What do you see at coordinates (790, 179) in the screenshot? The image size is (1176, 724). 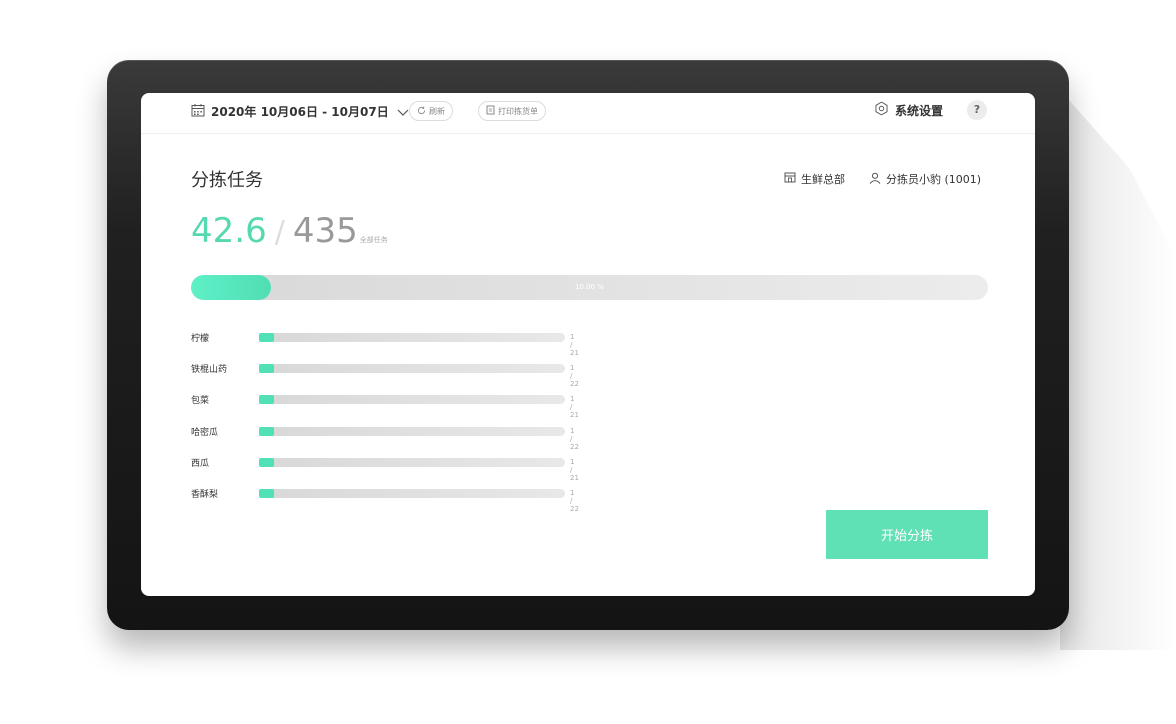 I see `store-icon` at bounding box center [790, 179].